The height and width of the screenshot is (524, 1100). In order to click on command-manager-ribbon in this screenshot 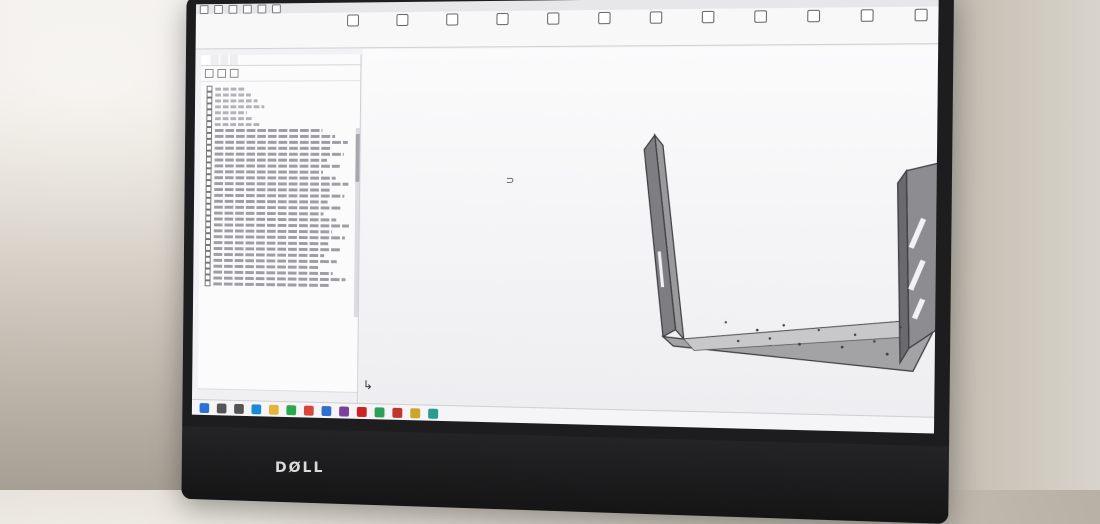, I will do `click(567, 27)`.